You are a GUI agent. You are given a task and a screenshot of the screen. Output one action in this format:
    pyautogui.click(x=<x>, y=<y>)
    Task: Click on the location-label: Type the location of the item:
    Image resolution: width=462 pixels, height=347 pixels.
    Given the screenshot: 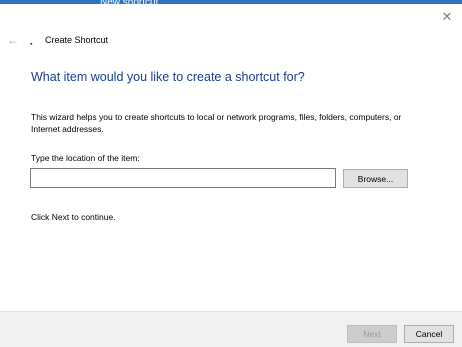 What is the action you would take?
    pyautogui.click(x=85, y=158)
    